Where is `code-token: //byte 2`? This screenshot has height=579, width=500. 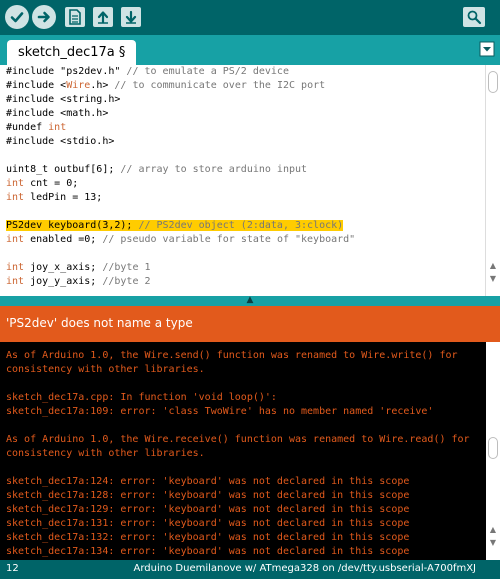
code-token: //byte 2 is located at coordinates (126, 281).